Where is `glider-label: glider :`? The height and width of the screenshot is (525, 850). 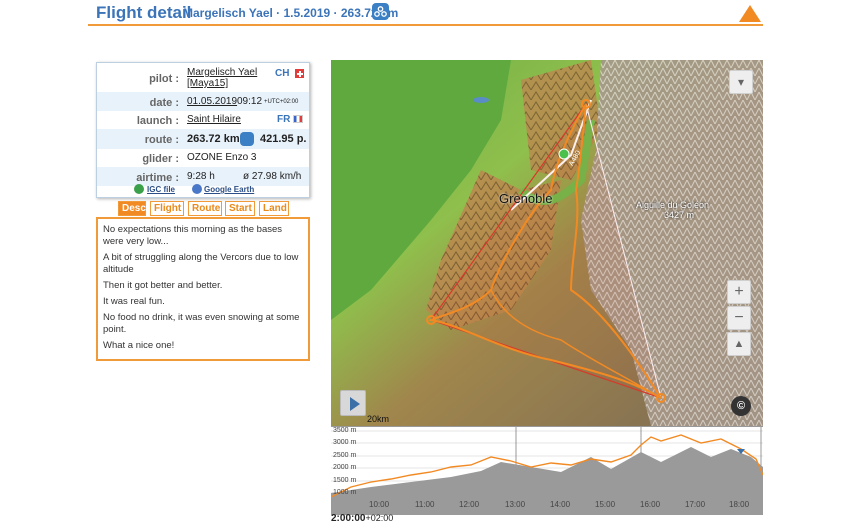 glider-label: glider : is located at coordinates (160, 159).